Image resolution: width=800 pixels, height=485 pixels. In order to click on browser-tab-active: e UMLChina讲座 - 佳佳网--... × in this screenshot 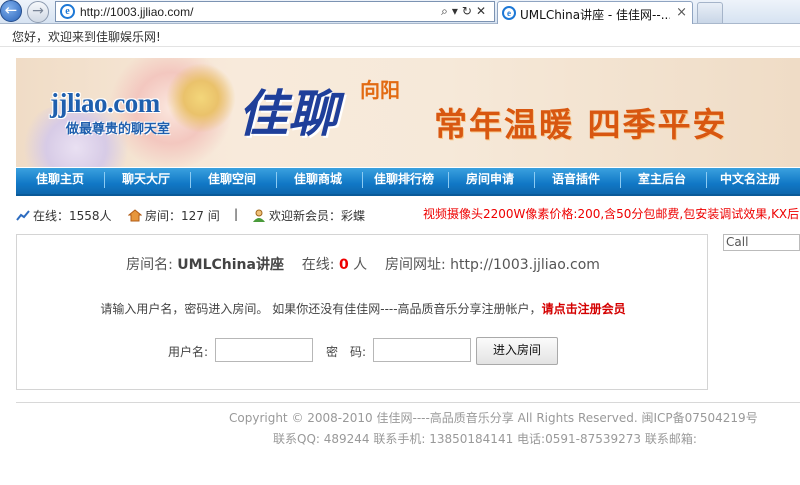, I will do `click(595, 12)`.